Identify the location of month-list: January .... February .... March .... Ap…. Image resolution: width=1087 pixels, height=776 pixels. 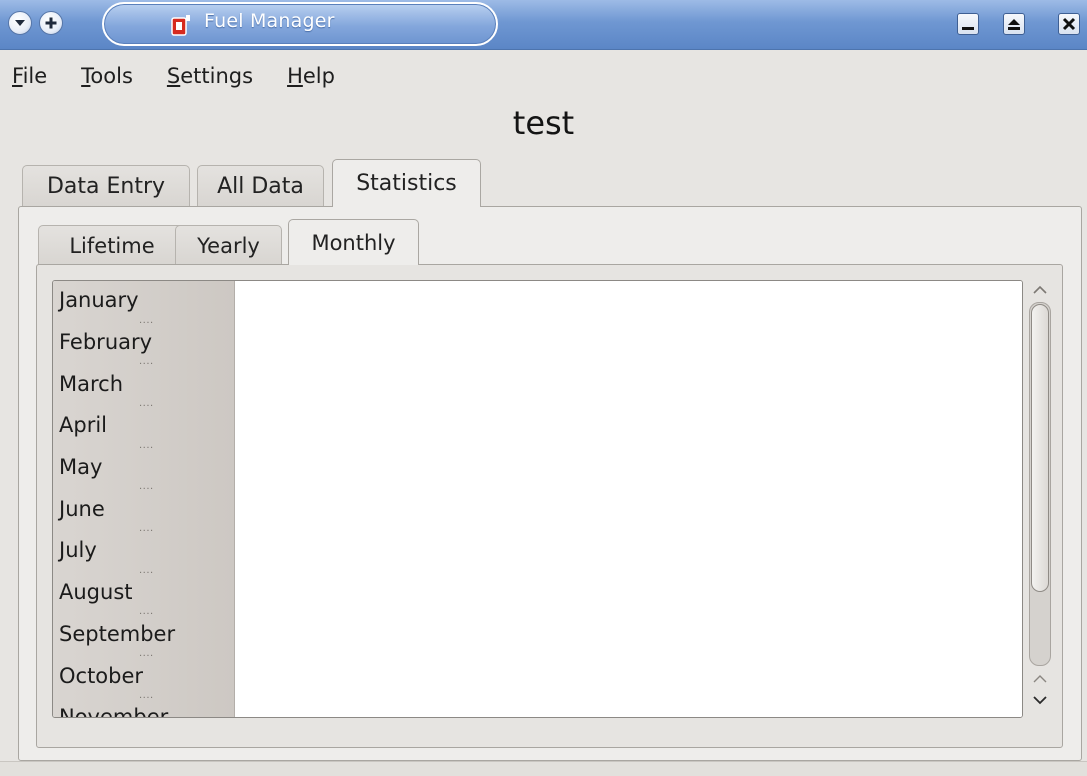
(144, 499).